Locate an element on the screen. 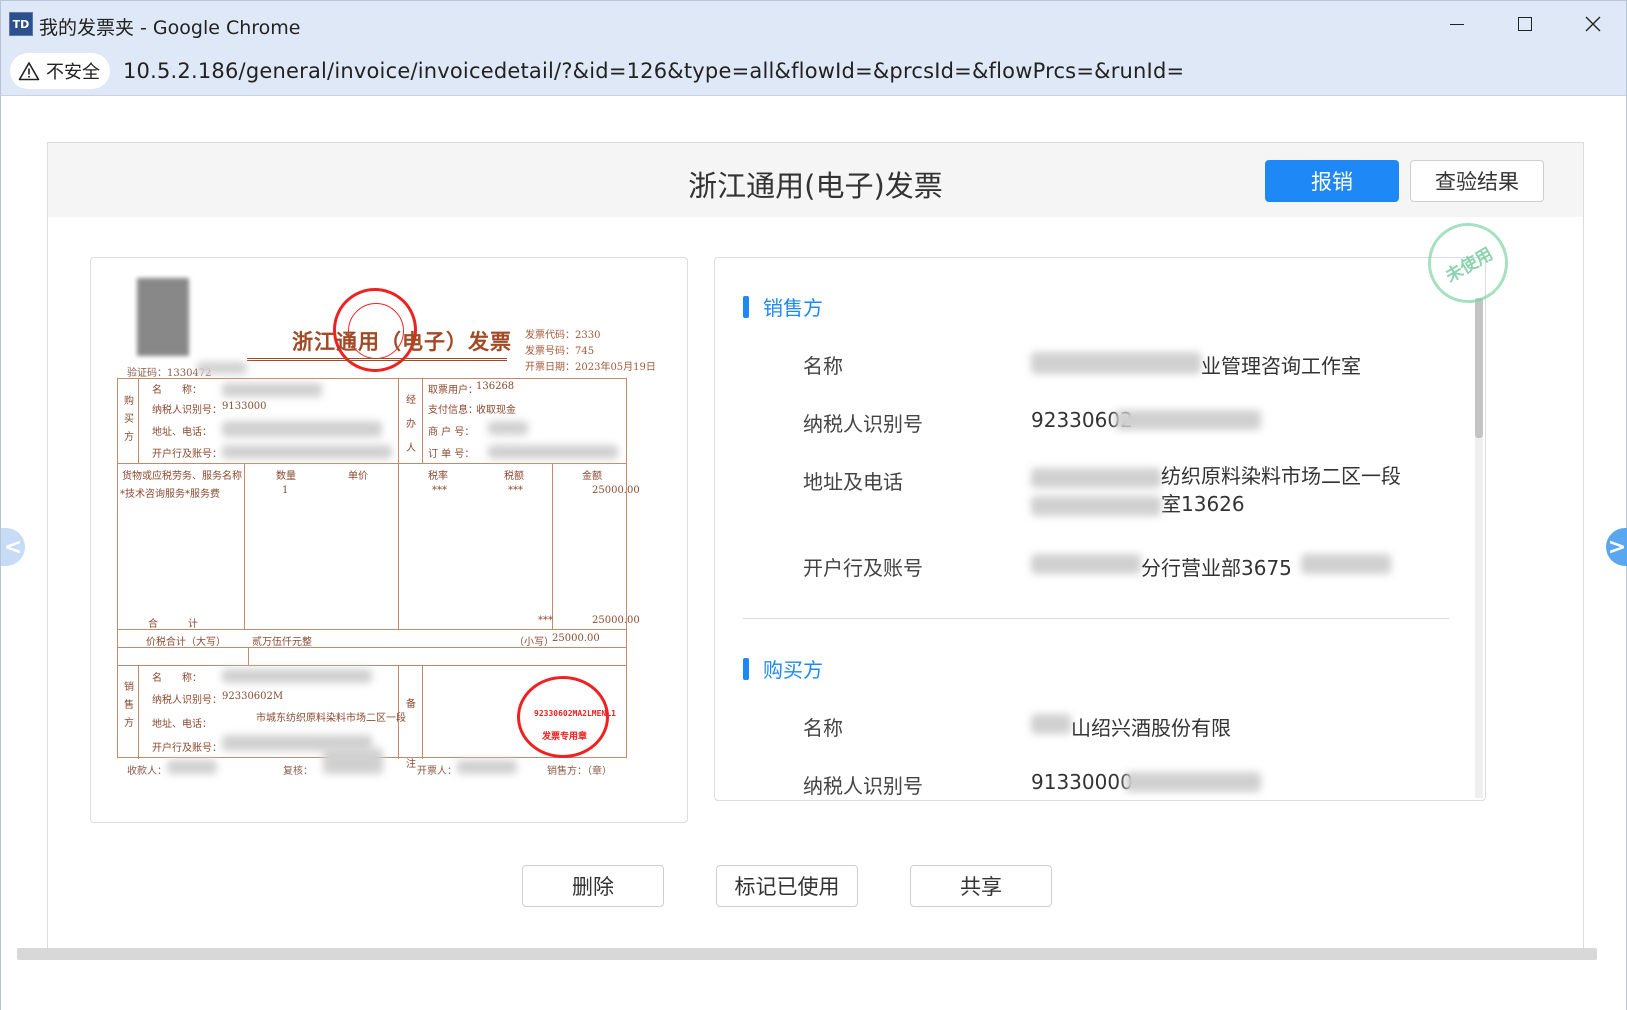 Image resolution: width=1627 pixels, height=1010 pixels. item-name: *技术咨询服务*服务费 is located at coordinates (170, 494).